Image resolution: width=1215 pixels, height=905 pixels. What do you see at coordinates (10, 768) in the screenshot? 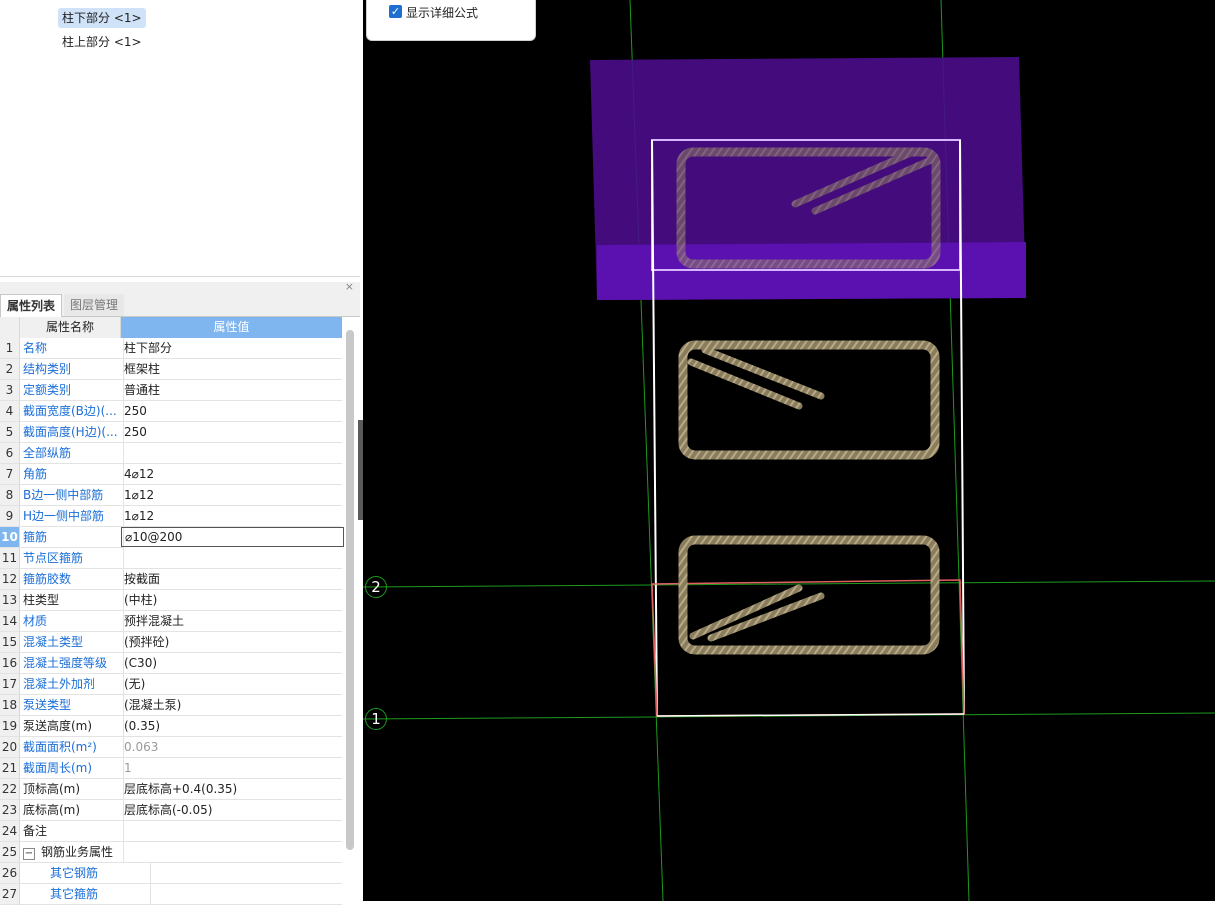
I see `row-number: 21` at bounding box center [10, 768].